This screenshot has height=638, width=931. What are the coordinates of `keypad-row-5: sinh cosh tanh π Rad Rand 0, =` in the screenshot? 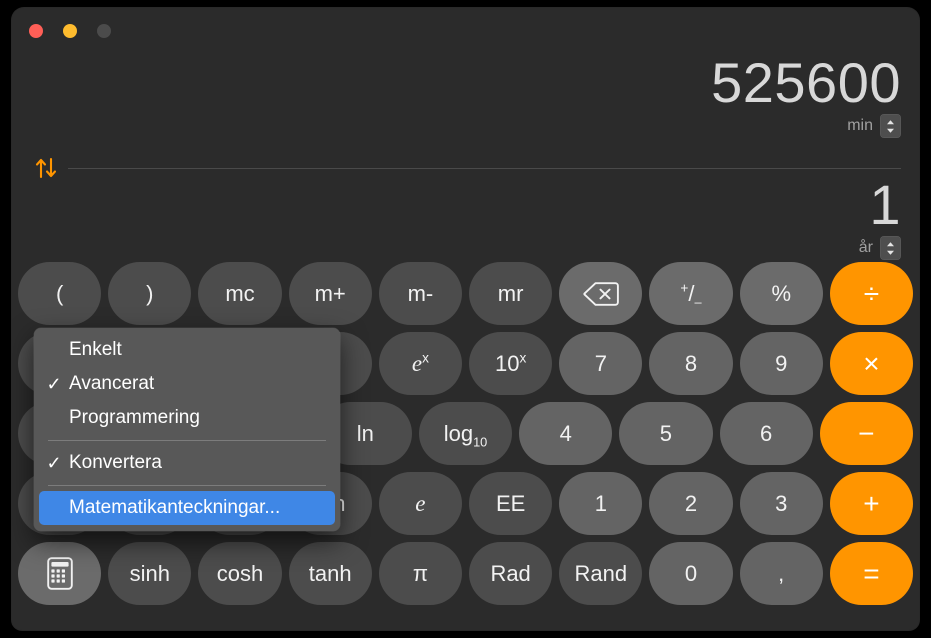 It's located at (466, 573).